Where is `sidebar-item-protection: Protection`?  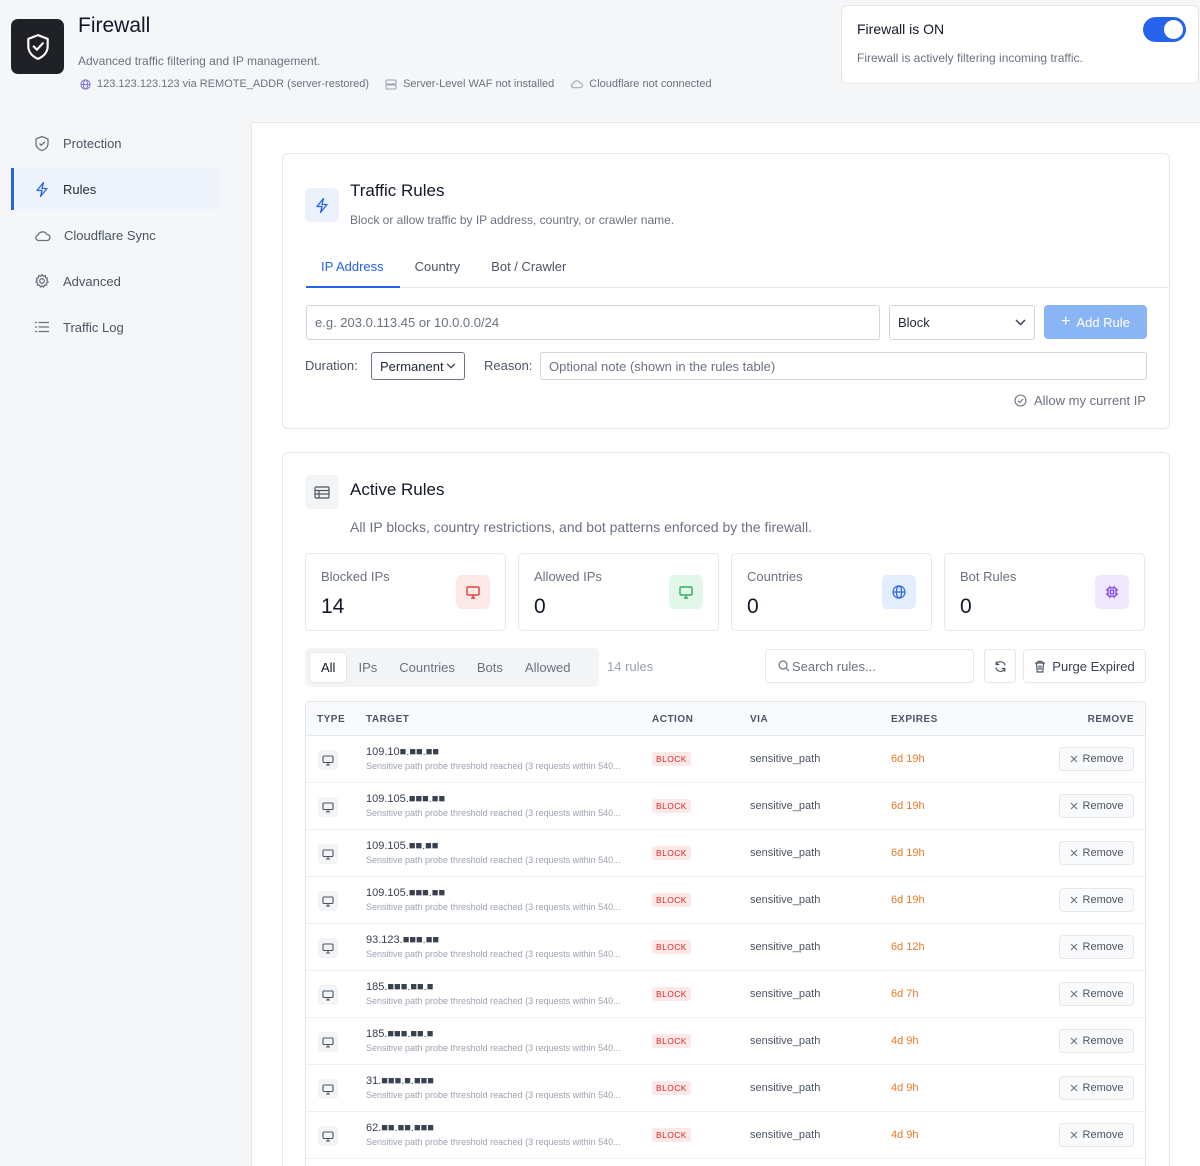 sidebar-item-protection: Protection is located at coordinates (116, 143).